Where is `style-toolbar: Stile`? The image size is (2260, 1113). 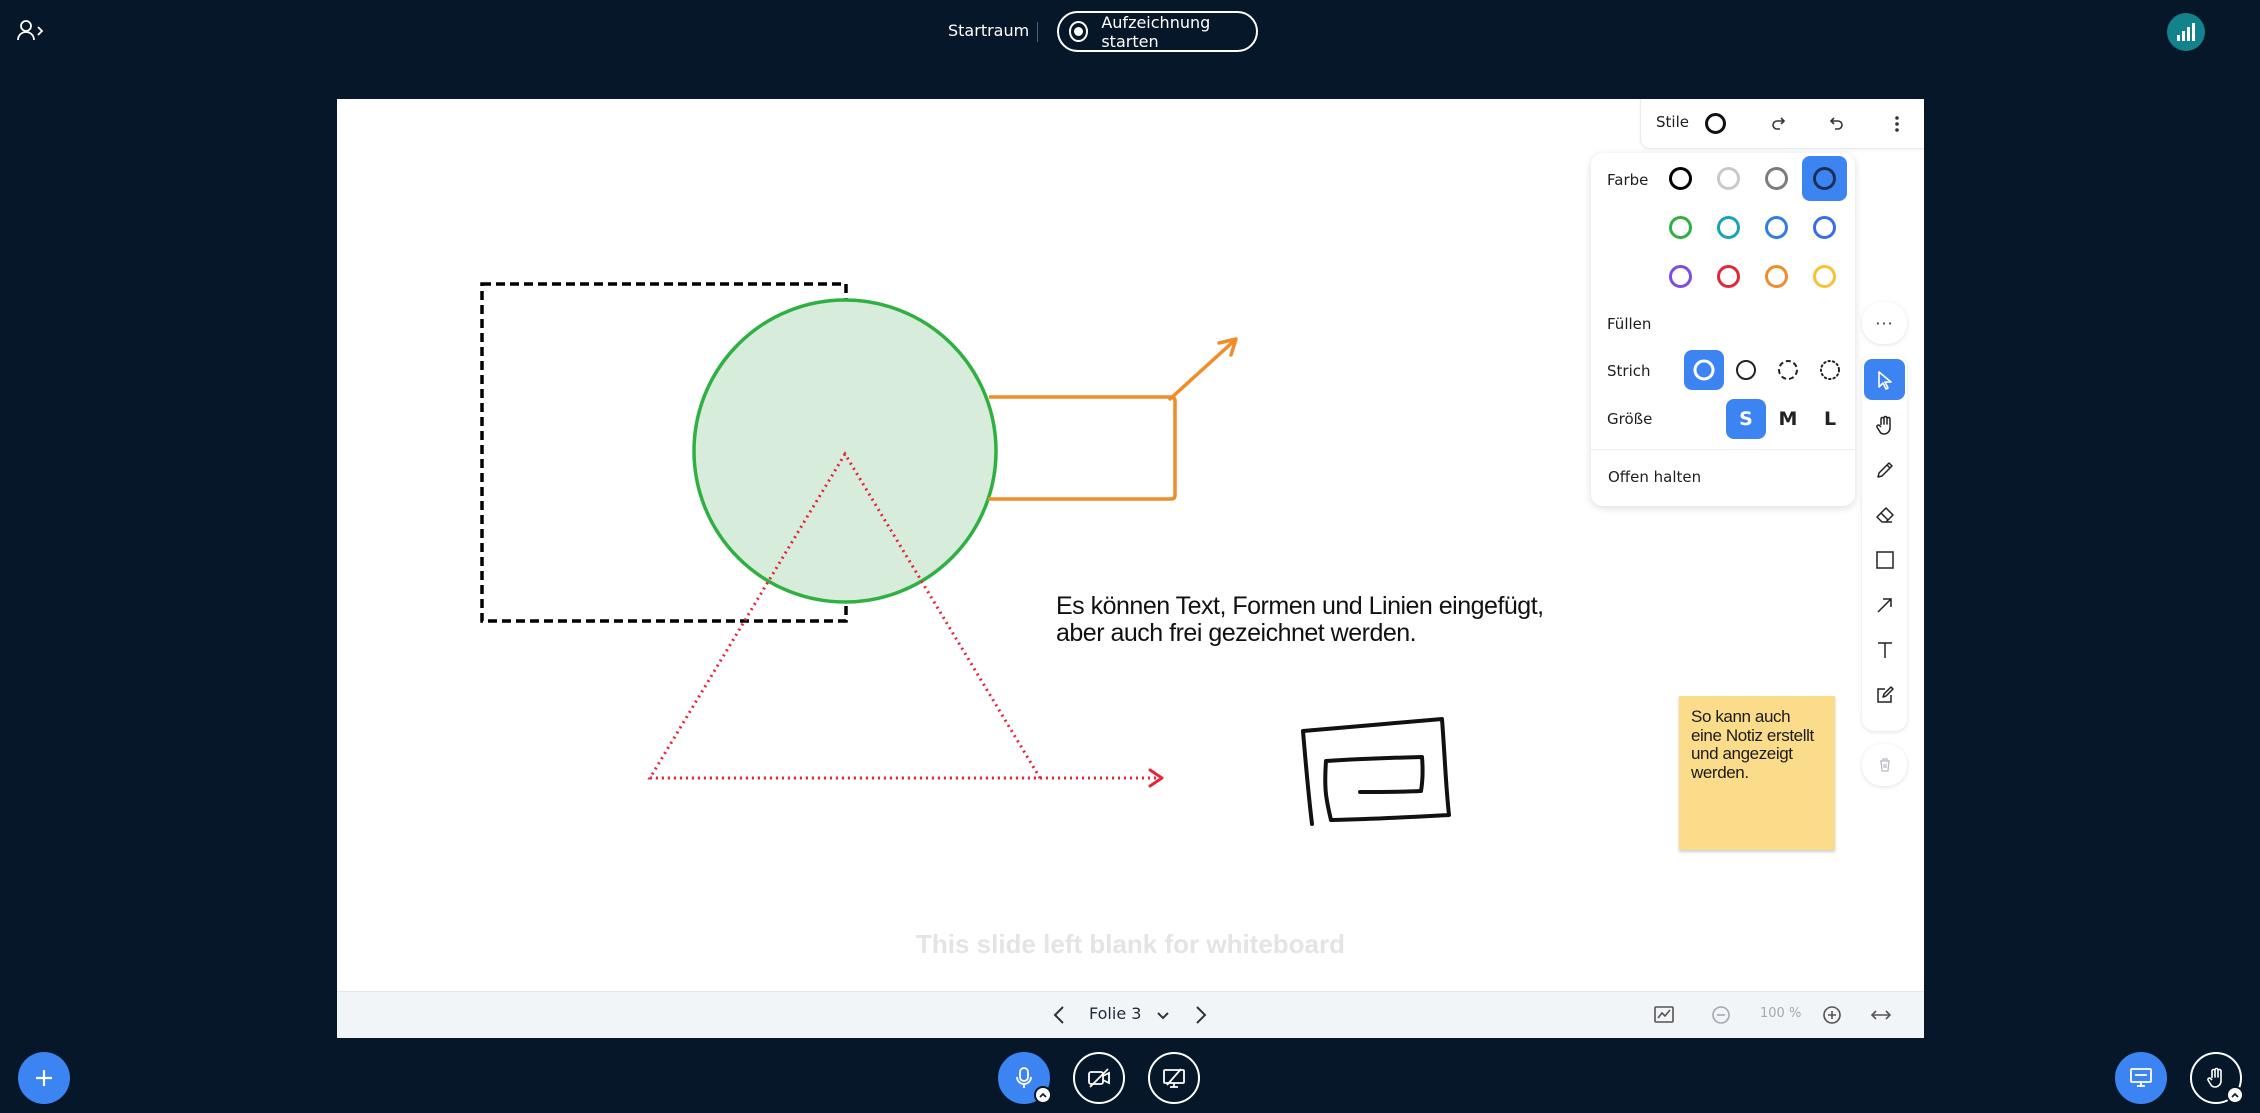 style-toolbar: Stile is located at coordinates (1782, 124).